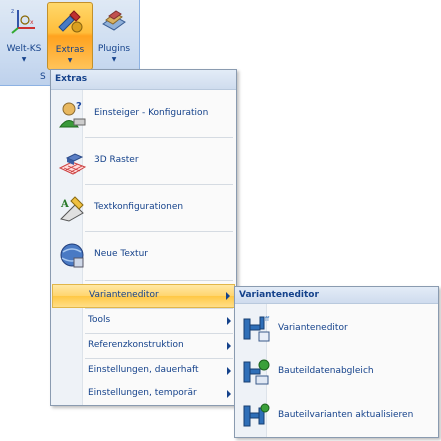 This screenshot has width=441, height=441. What do you see at coordinates (143, 161) in the screenshot?
I see `menu-item-3d-raster: 3D Raster` at bounding box center [143, 161].